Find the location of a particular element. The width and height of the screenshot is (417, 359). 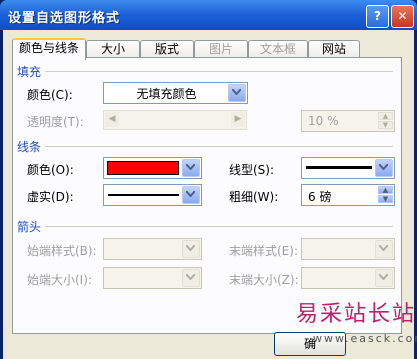

fill-color-label: 颜色(C): is located at coordinates (50, 95).